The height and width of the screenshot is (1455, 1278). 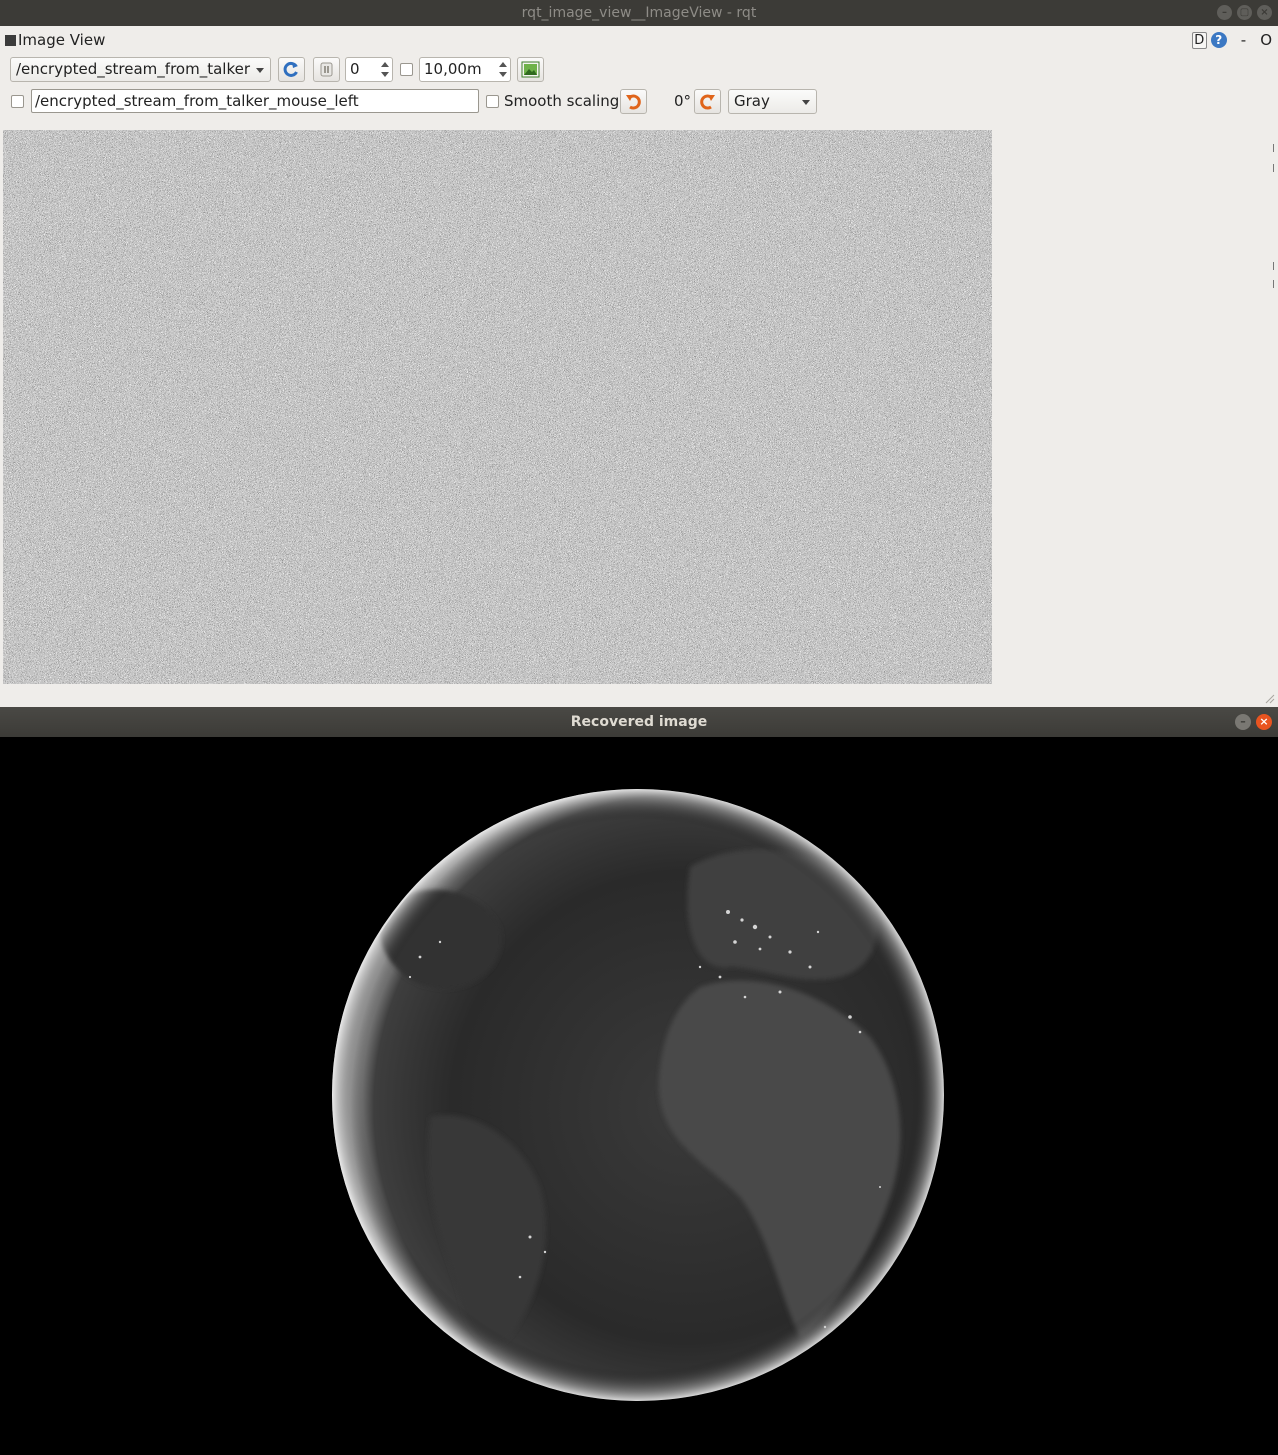 What do you see at coordinates (1264, 12) in the screenshot?
I see `window-close-button: ×` at bounding box center [1264, 12].